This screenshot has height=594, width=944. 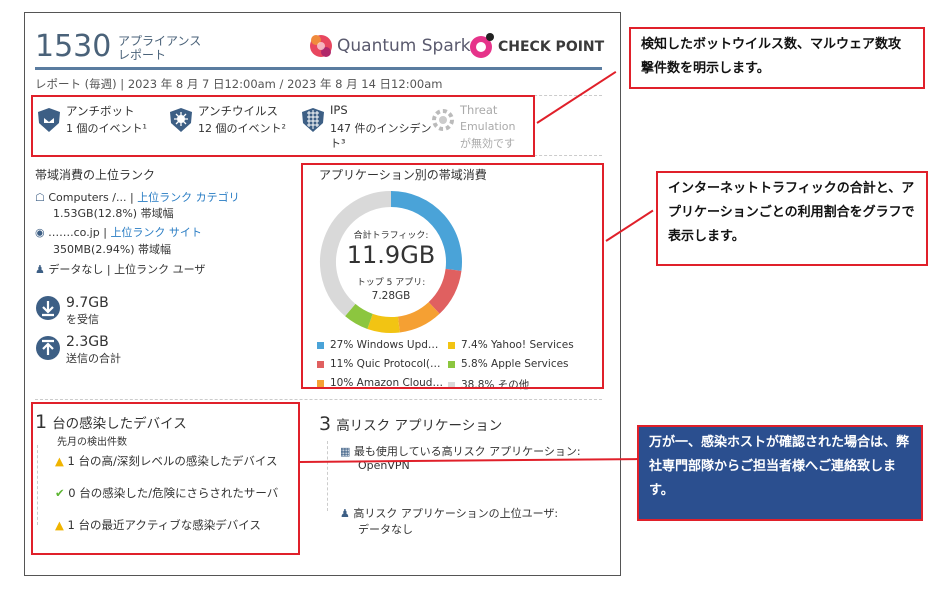 What do you see at coordinates (327, 476) in the screenshot?
I see `tree-line` at bounding box center [327, 476].